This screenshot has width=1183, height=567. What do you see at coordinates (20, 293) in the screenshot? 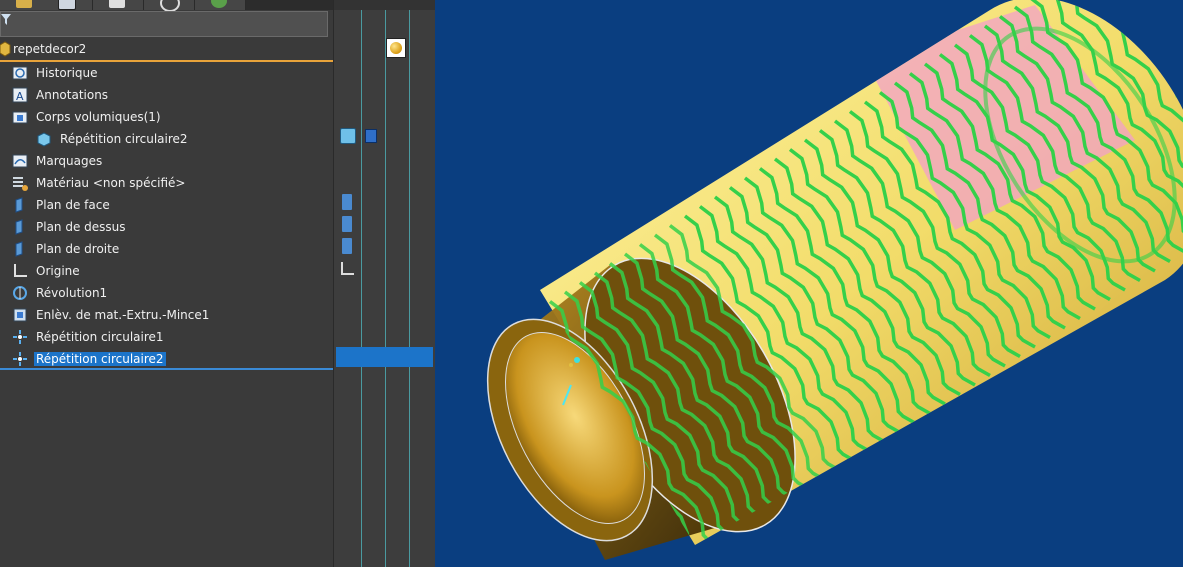
I see `revolve-icon` at bounding box center [20, 293].